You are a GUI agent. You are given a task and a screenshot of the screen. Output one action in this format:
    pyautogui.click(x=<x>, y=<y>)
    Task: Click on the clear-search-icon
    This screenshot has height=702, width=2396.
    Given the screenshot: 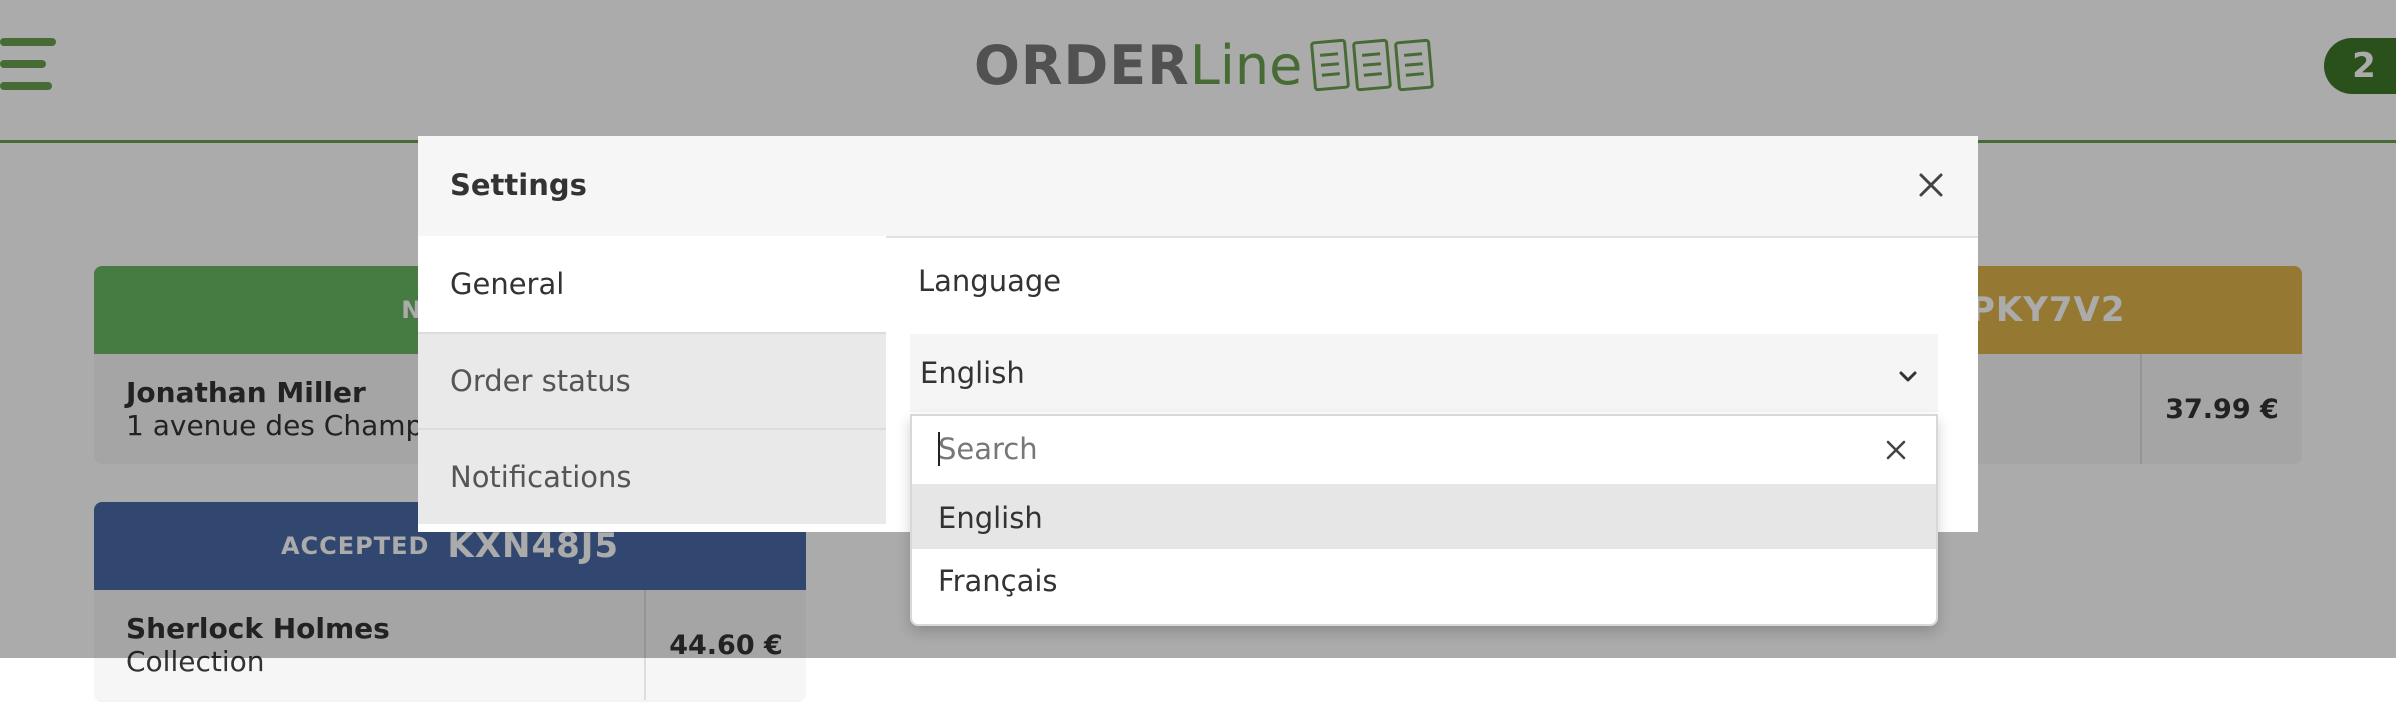 What is the action you would take?
    pyautogui.click(x=1896, y=450)
    